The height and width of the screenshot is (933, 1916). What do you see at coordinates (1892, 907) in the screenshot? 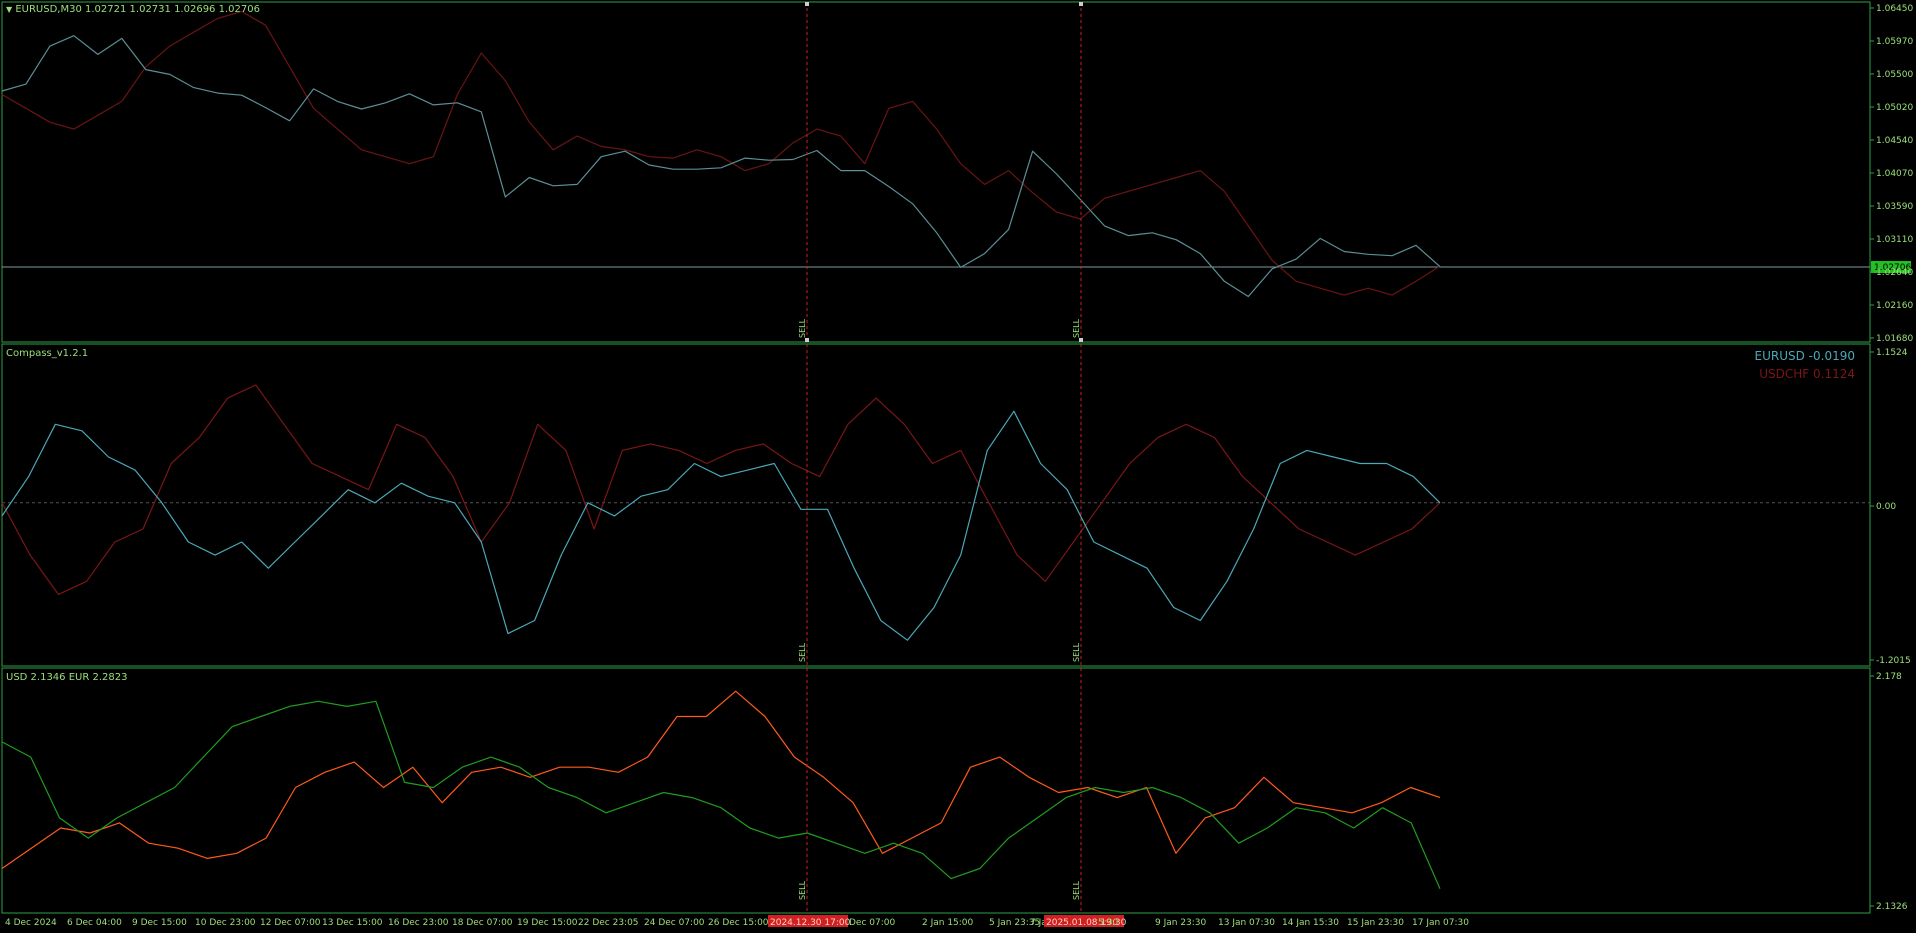
I see `y-tick-label: 2.1326` at bounding box center [1892, 907].